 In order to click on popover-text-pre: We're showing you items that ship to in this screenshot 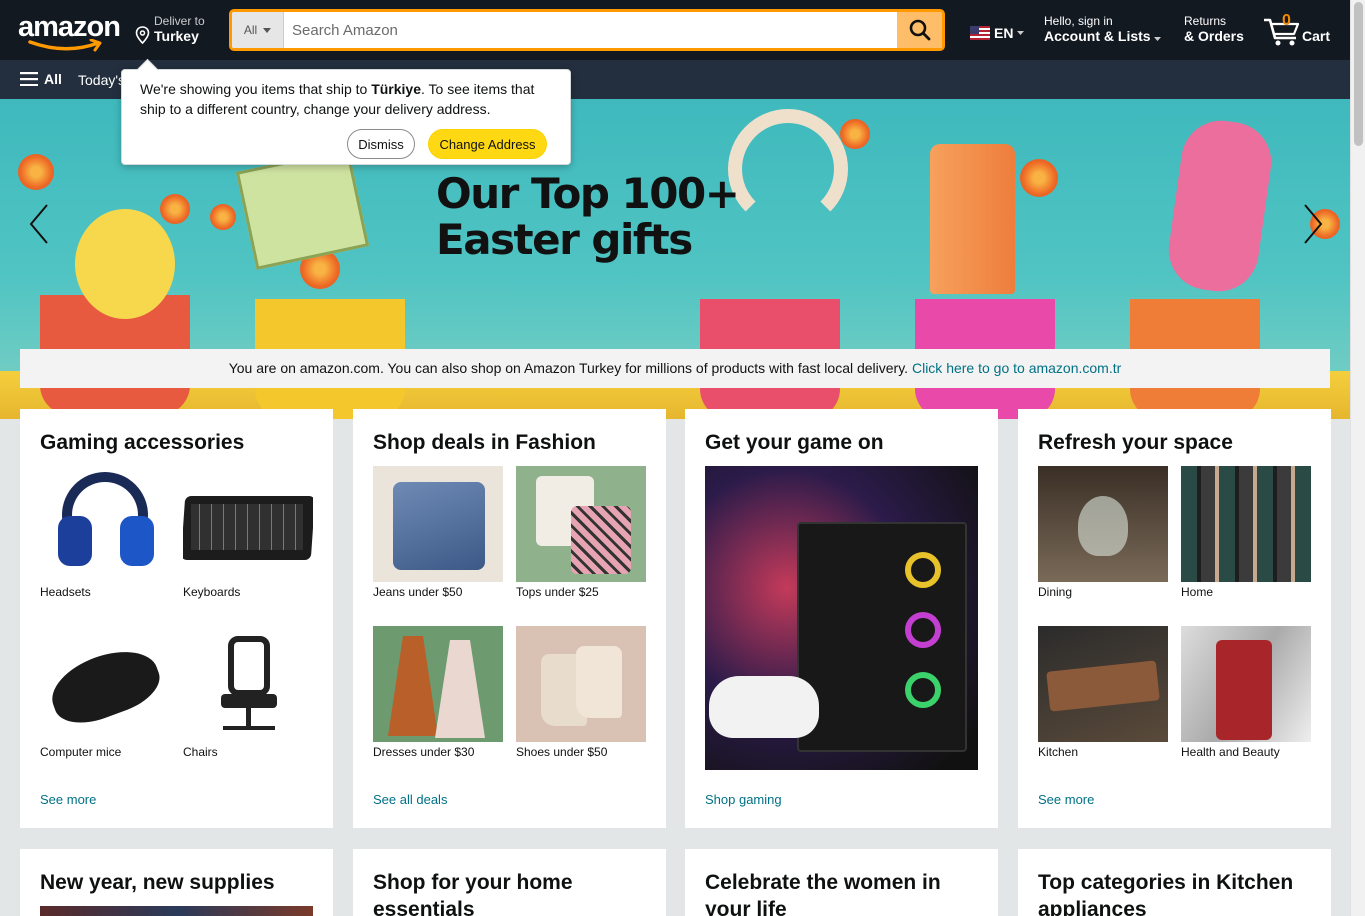, I will do `click(256, 89)`.